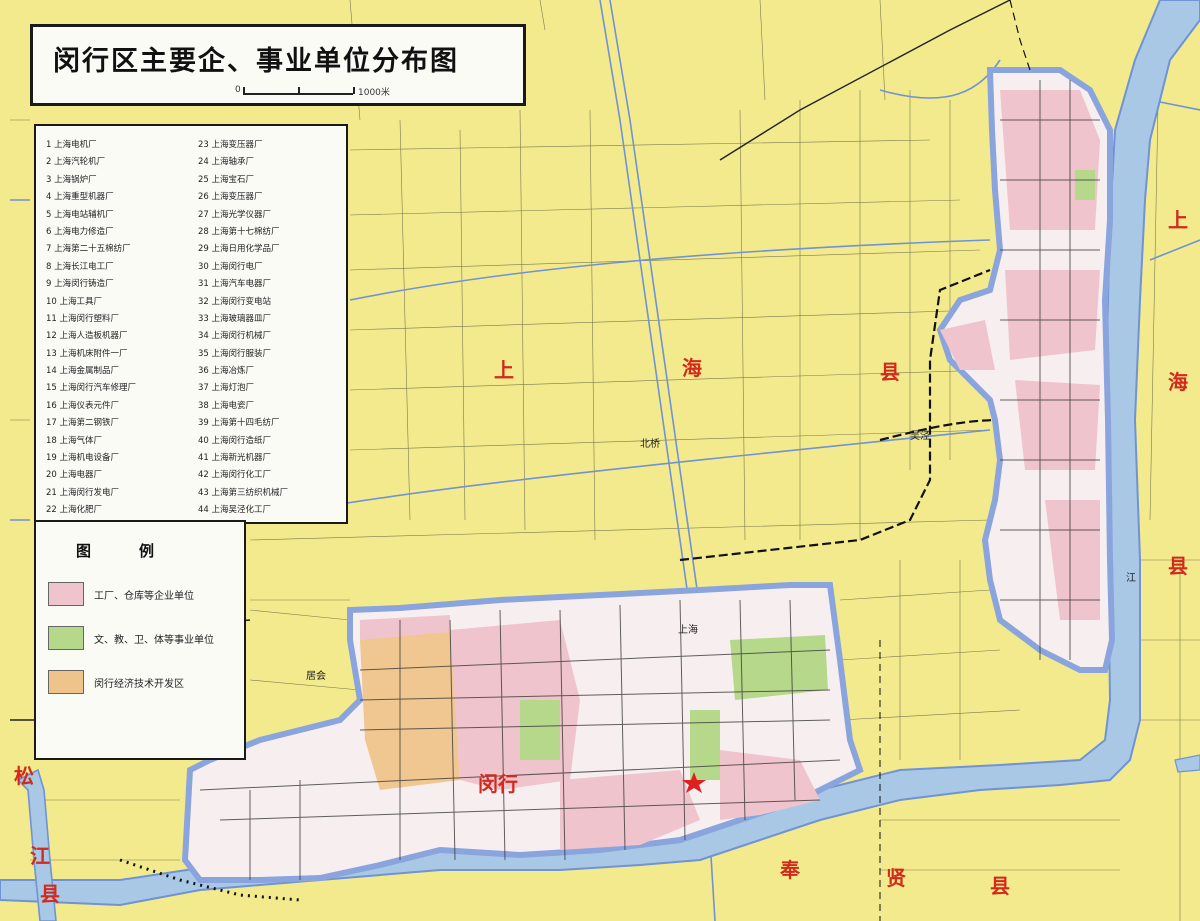 This screenshot has height=921, width=1200. Describe the element at coordinates (226, 405) in the screenshot. I see `enterprise-list-item: 38 上海电瓷厂` at that location.